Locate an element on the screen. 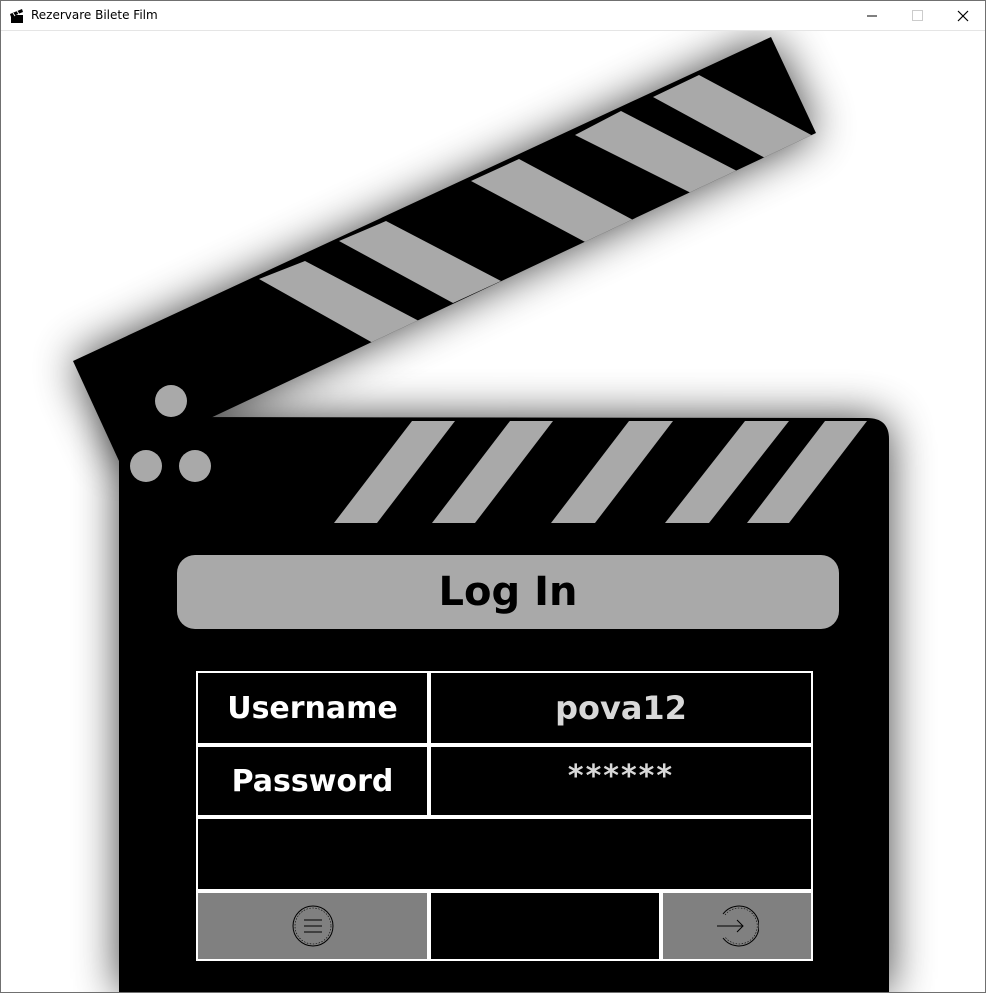 Image resolution: width=986 pixels, height=993 pixels. title-bar: Rezervare Bilete Film is located at coordinates (493, 16).